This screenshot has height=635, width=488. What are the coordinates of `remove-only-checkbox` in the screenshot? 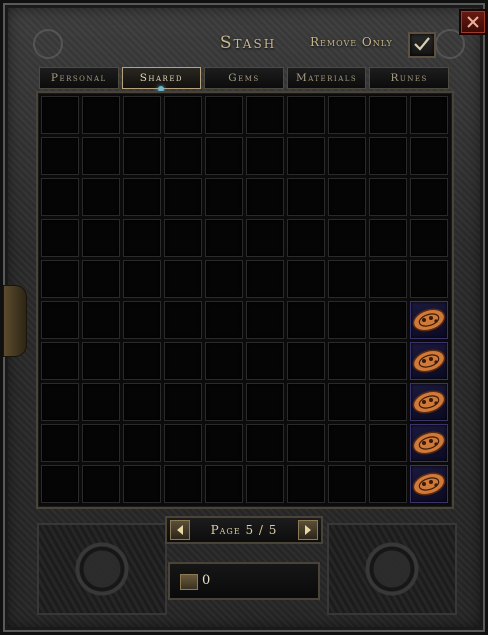 It's located at (422, 45).